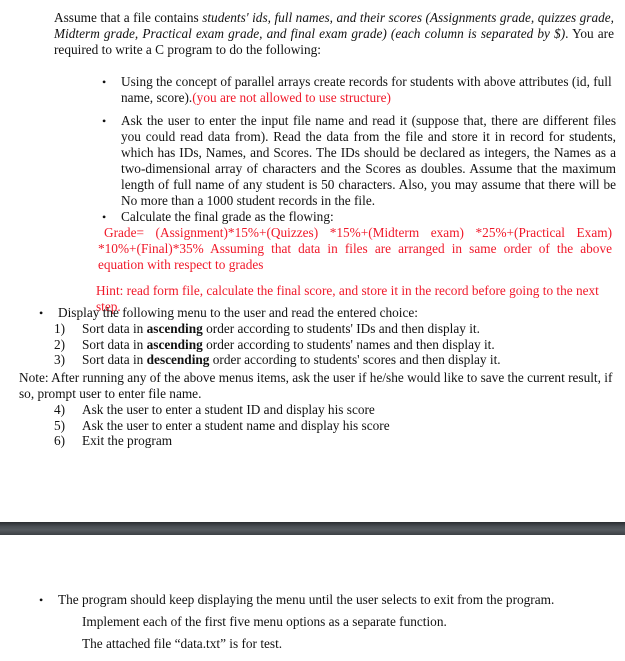  I want to click on menu-item-number: 4), so click(60, 409).